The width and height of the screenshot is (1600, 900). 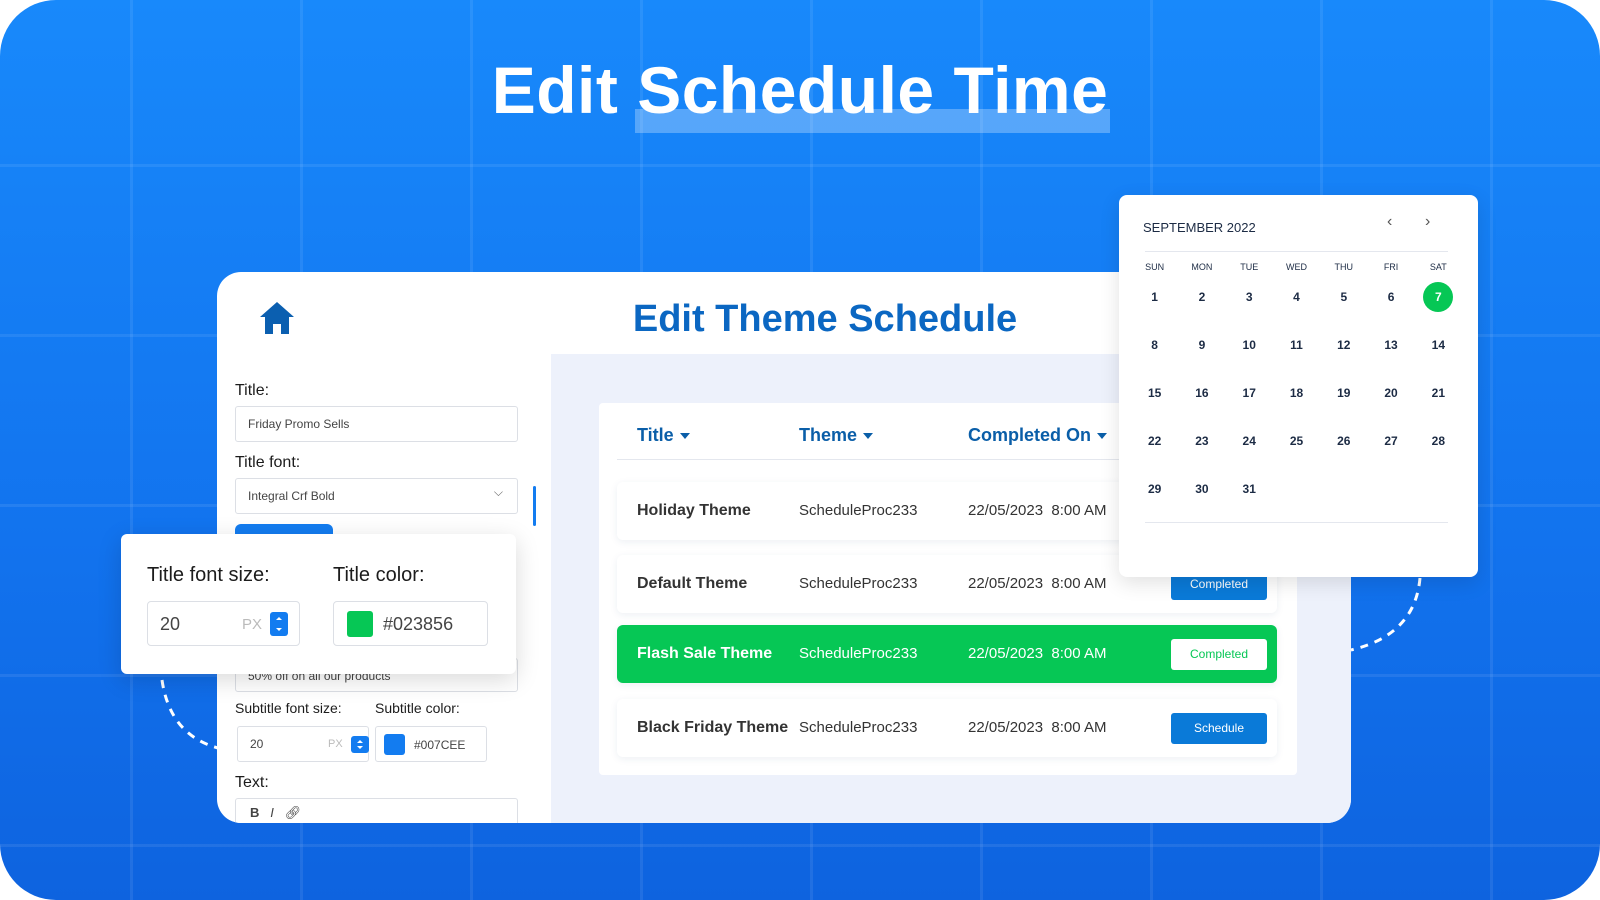 I want to click on prev-month-chevron-icon: ‹, so click(x=1389, y=222).